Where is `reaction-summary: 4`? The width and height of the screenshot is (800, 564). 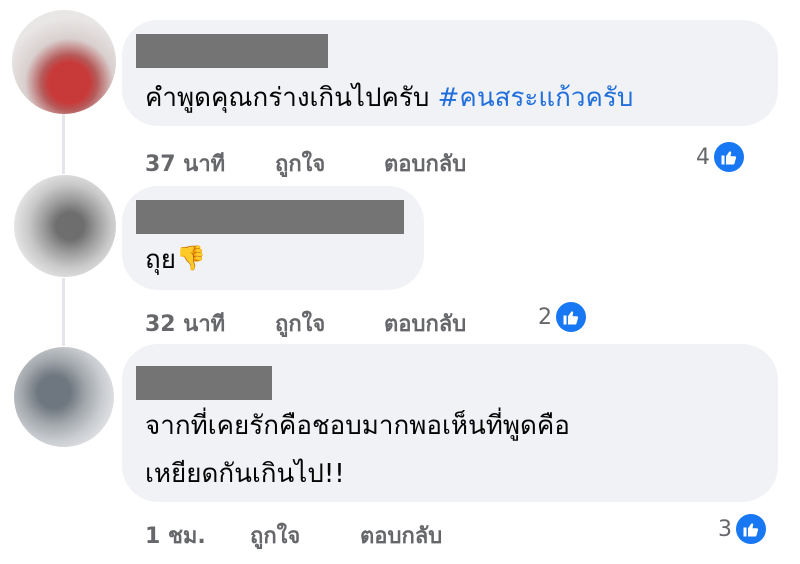
reaction-summary: 4 is located at coordinates (720, 157).